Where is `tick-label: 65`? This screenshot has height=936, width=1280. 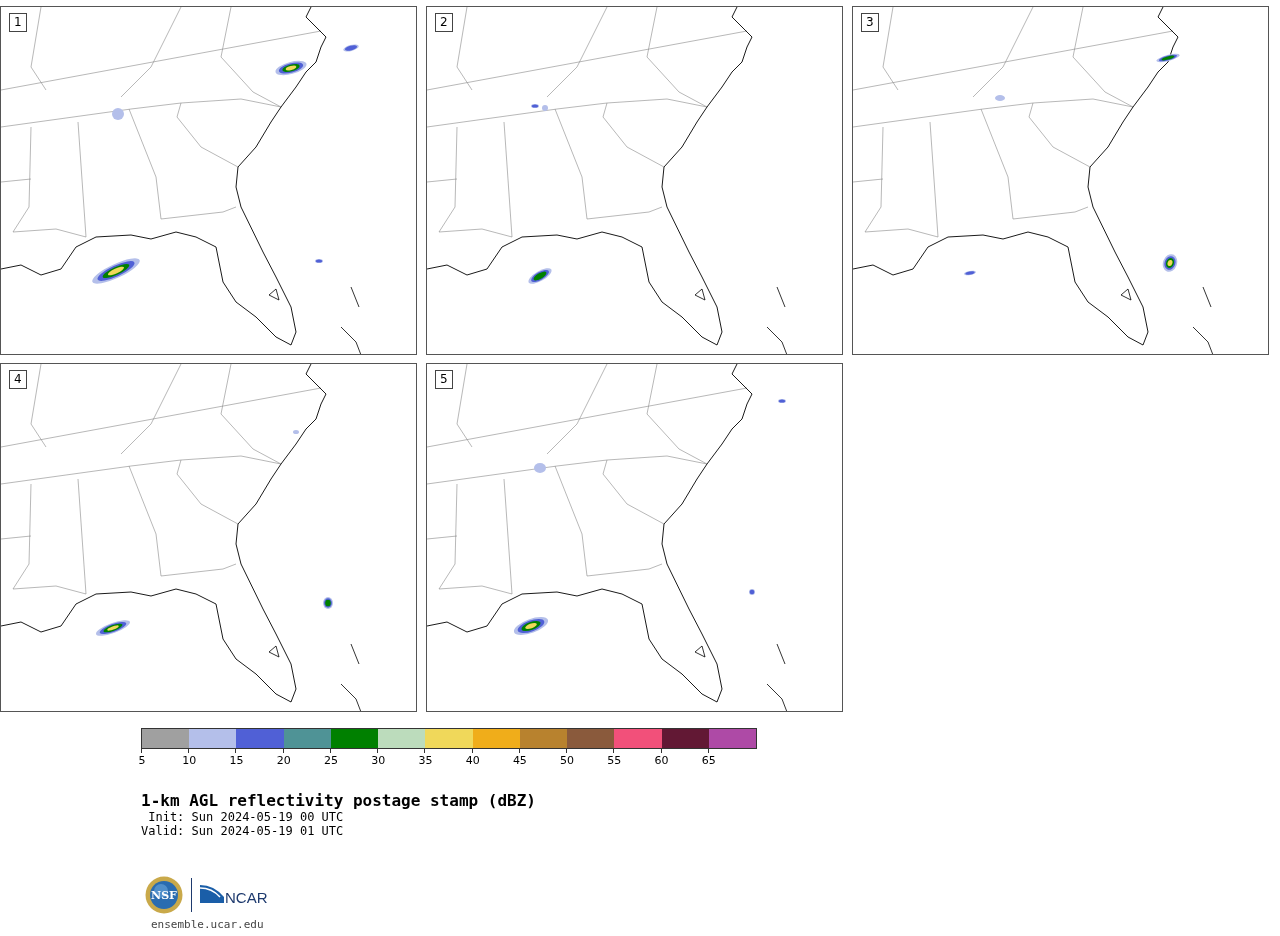
tick-label: 65 is located at coordinates (708, 760).